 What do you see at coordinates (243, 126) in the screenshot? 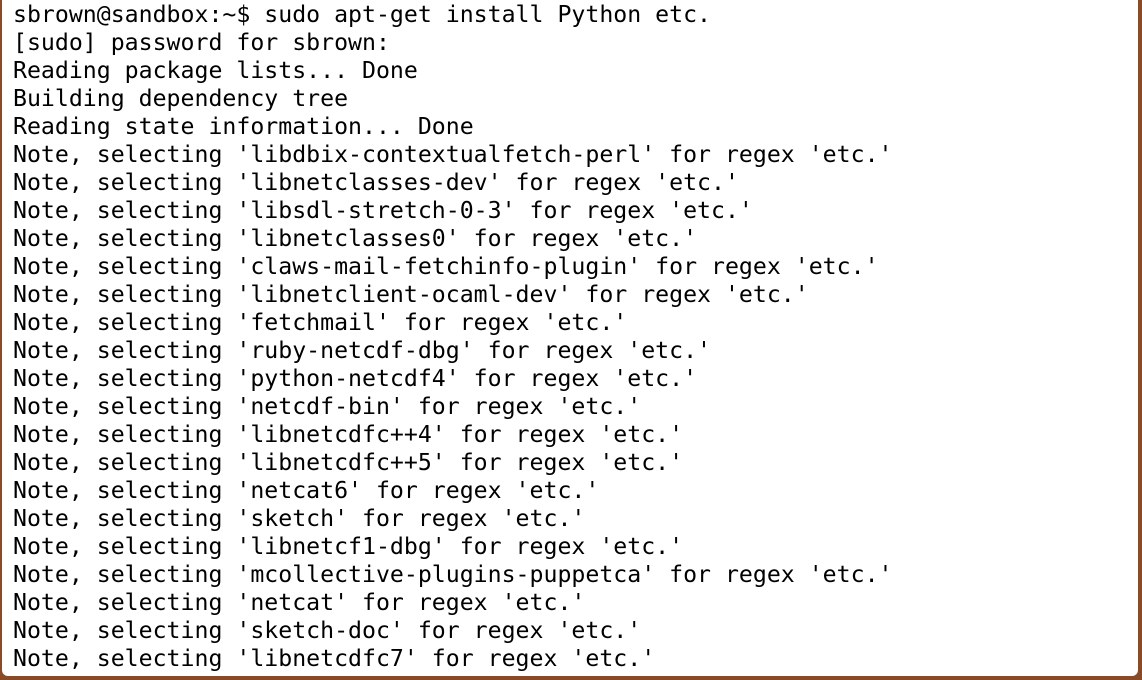
I see `terminal-line: Reading state information... Done` at bounding box center [243, 126].